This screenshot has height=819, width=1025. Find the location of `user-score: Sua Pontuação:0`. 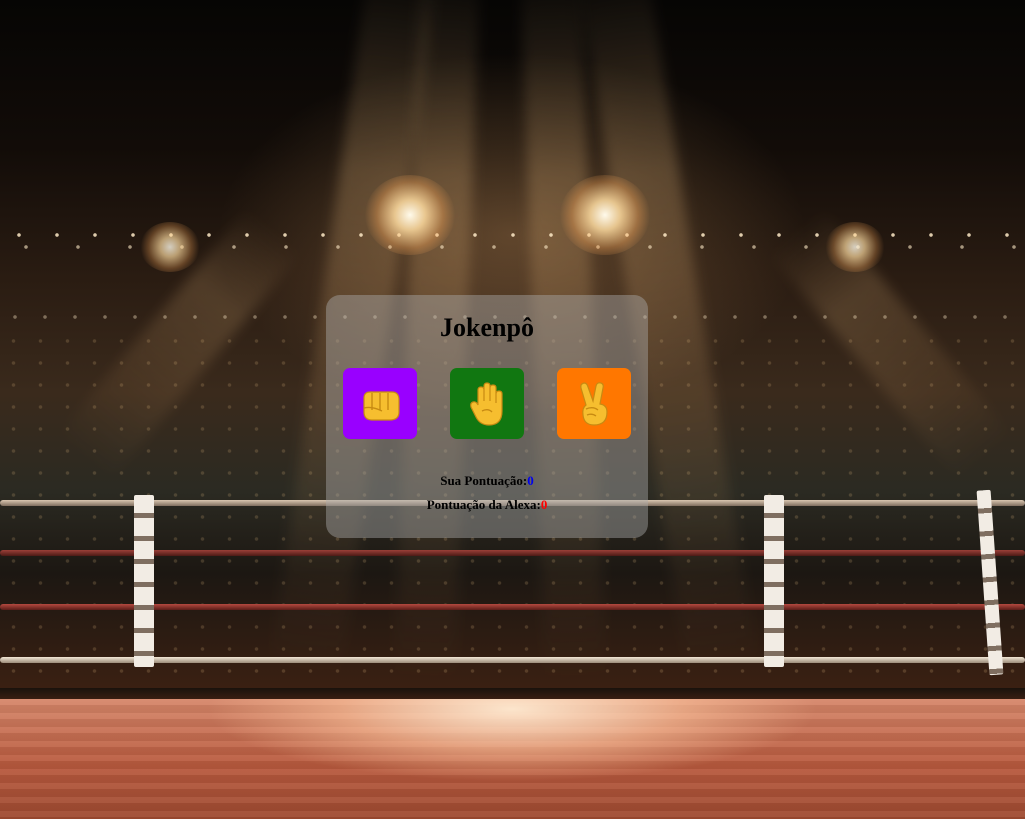

user-score: Sua Pontuação:0 is located at coordinates (487, 481).